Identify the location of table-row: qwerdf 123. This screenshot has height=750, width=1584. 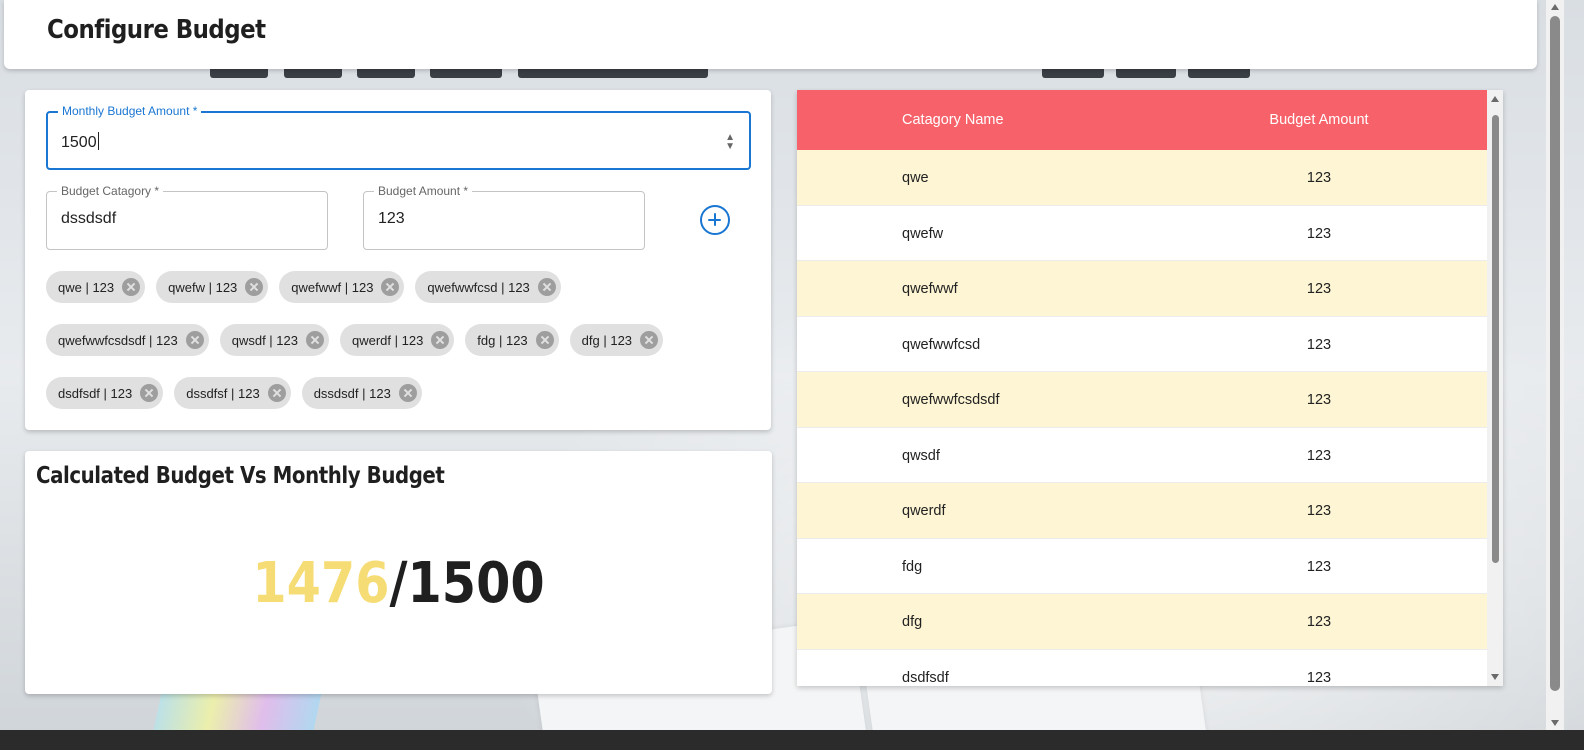
(1142, 511).